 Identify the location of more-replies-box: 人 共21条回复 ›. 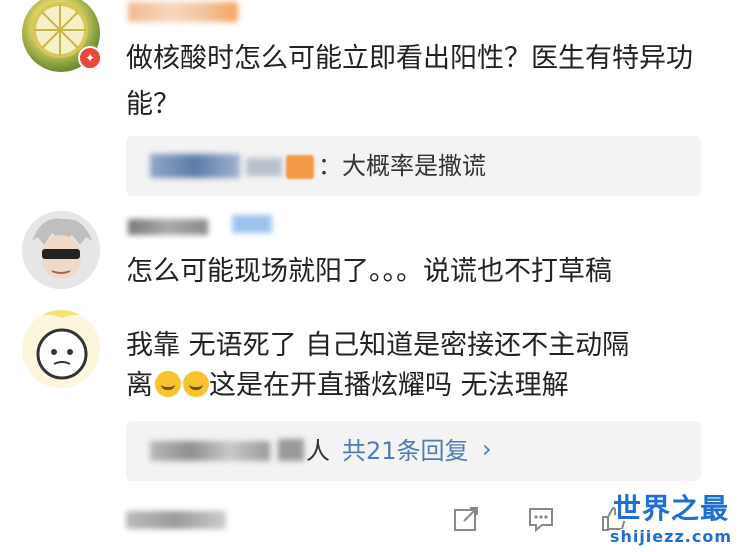
(413, 451).